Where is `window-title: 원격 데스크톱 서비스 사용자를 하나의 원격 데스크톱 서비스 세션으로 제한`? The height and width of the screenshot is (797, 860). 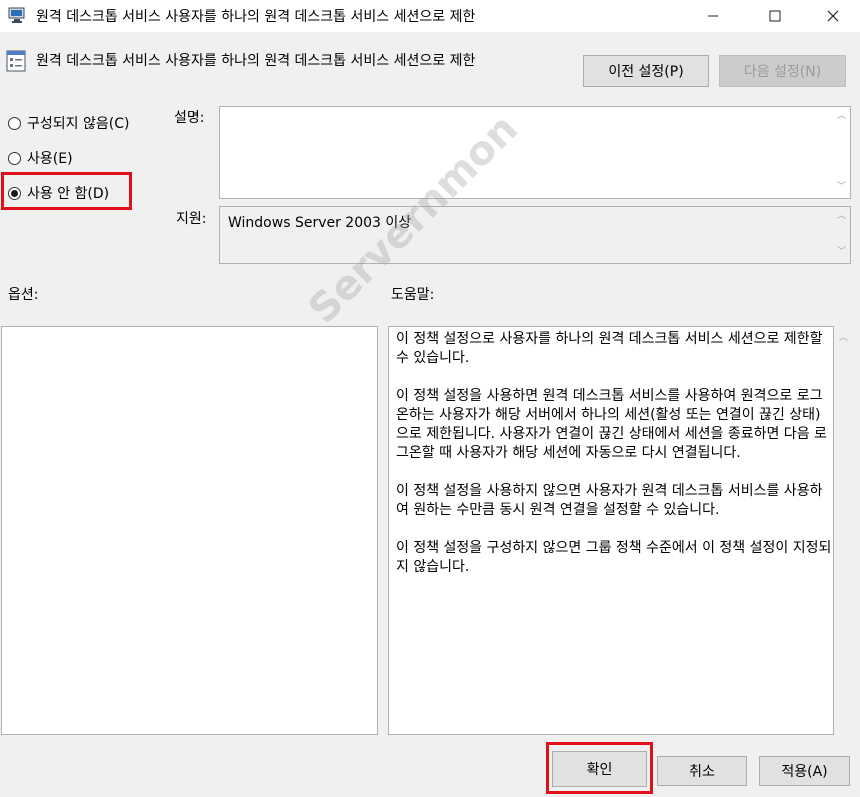 window-title: 원격 데스크톱 서비스 사용자를 하나의 원격 데스크톱 서비스 세션으로 제한 is located at coordinates (256, 17).